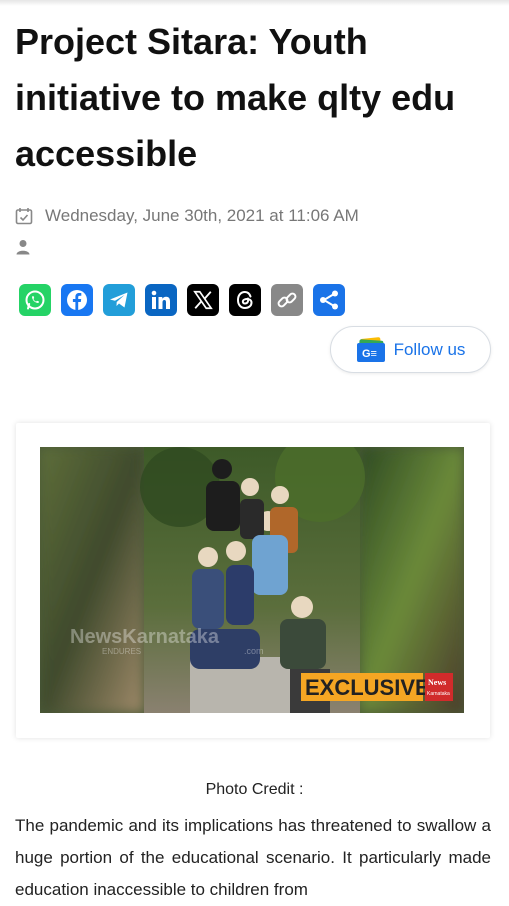 The width and height of the screenshot is (509, 906). Describe the element at coordinates (438, 694) in the screenshot. I see `svg-text: Karnataka` at that location.